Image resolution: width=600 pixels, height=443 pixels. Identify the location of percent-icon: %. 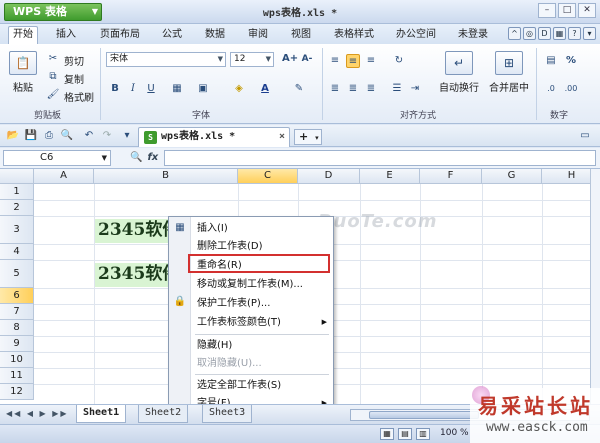
(571, 61).